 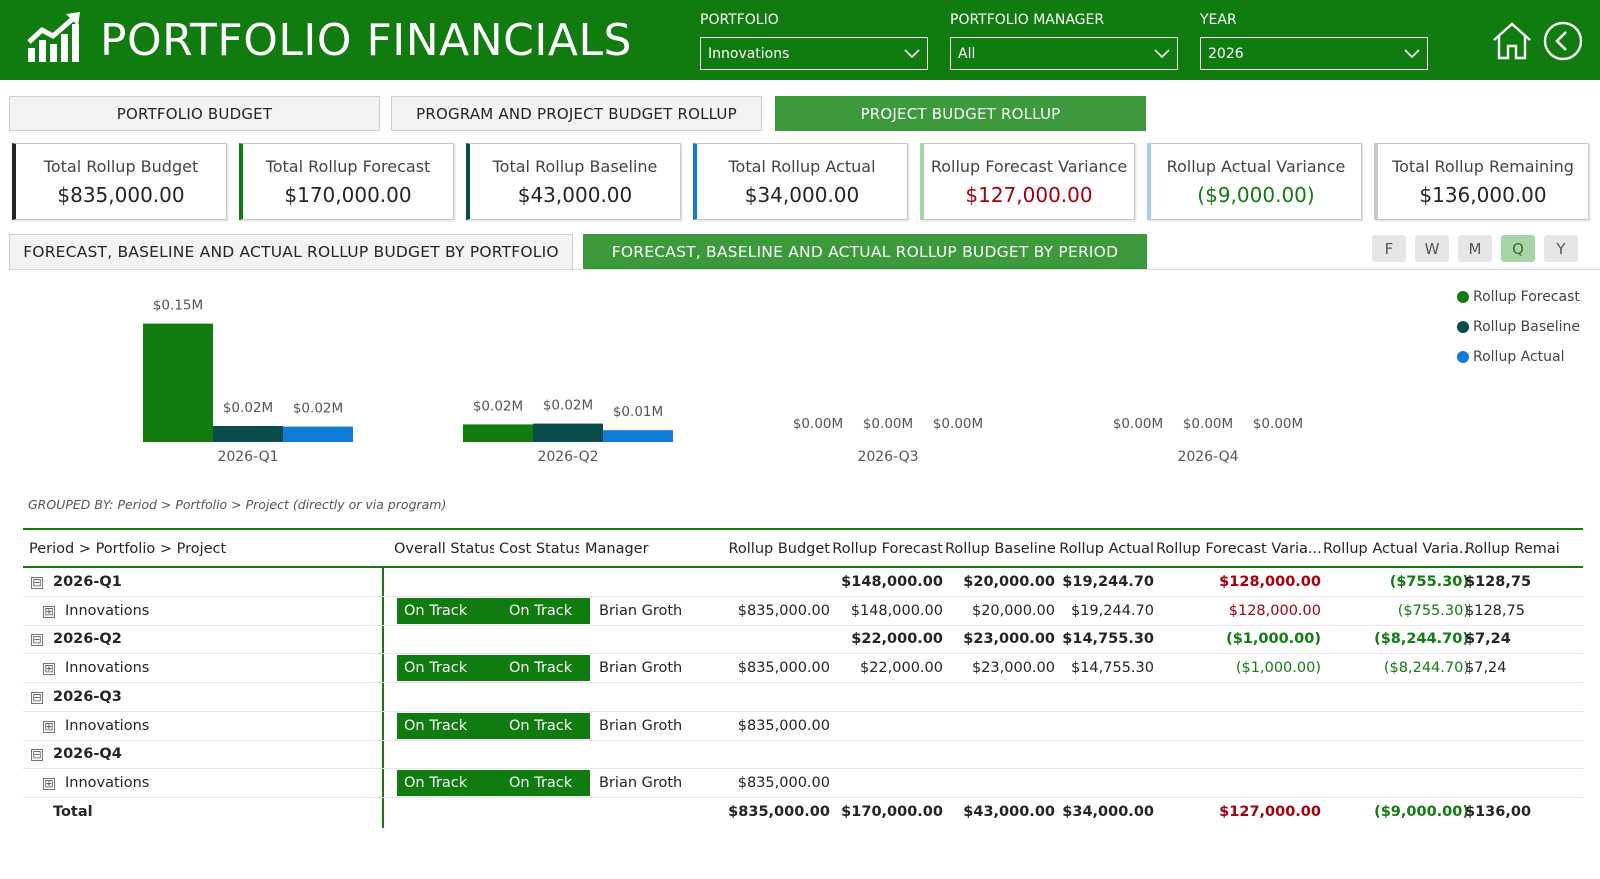 I want to click on row-label: 2026-Q2, so click(x=87, y=639).